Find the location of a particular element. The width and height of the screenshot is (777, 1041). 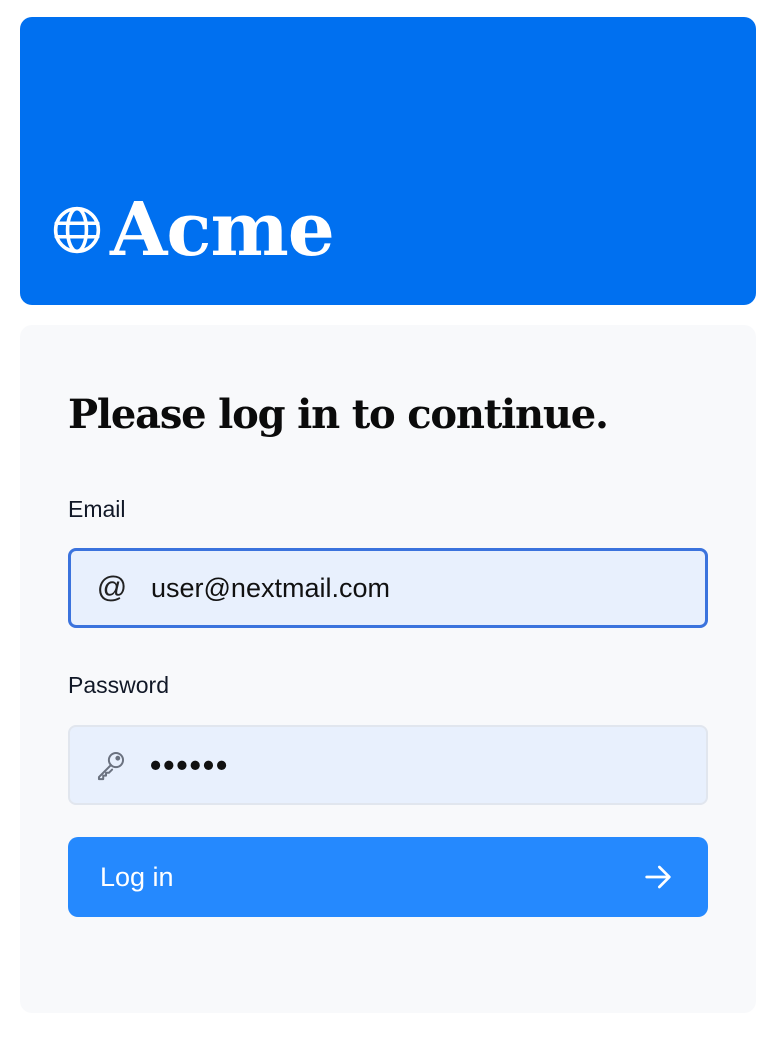

email-field: @ user@nextmail.com is located at coordinates (388, 588).